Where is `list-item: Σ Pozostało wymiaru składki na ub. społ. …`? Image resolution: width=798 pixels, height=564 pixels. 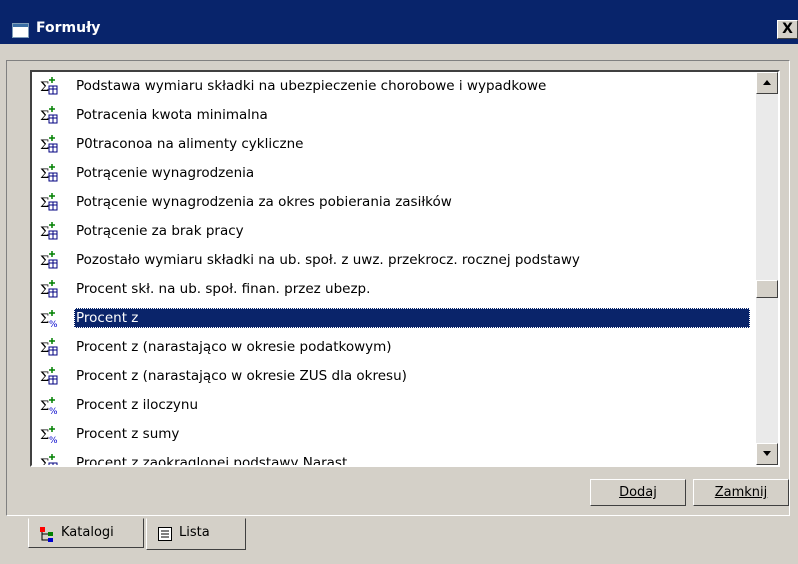
list-item: Σ Pozostało wymiaru składki na ub. społ. … is located at coordinates (394, 260).